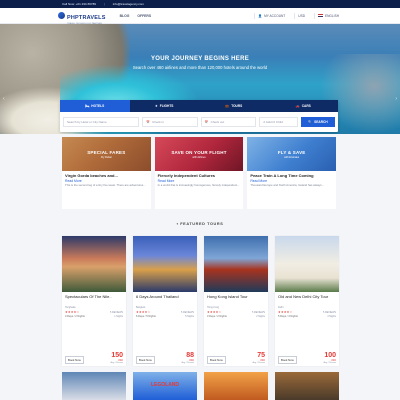  I want to click on logo: PHPTRAVELS TRAVEL TECHNOLOGY PARTNER, so click(82, 15).